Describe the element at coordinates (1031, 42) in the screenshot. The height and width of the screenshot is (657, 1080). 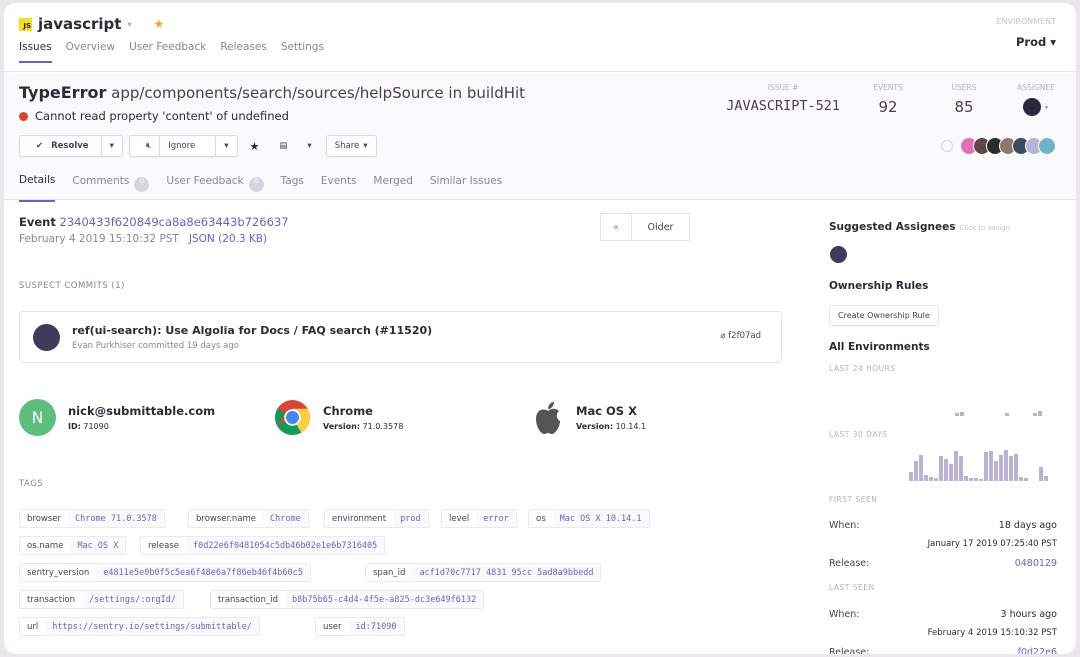
I see `environment-value: Prod` at that location.